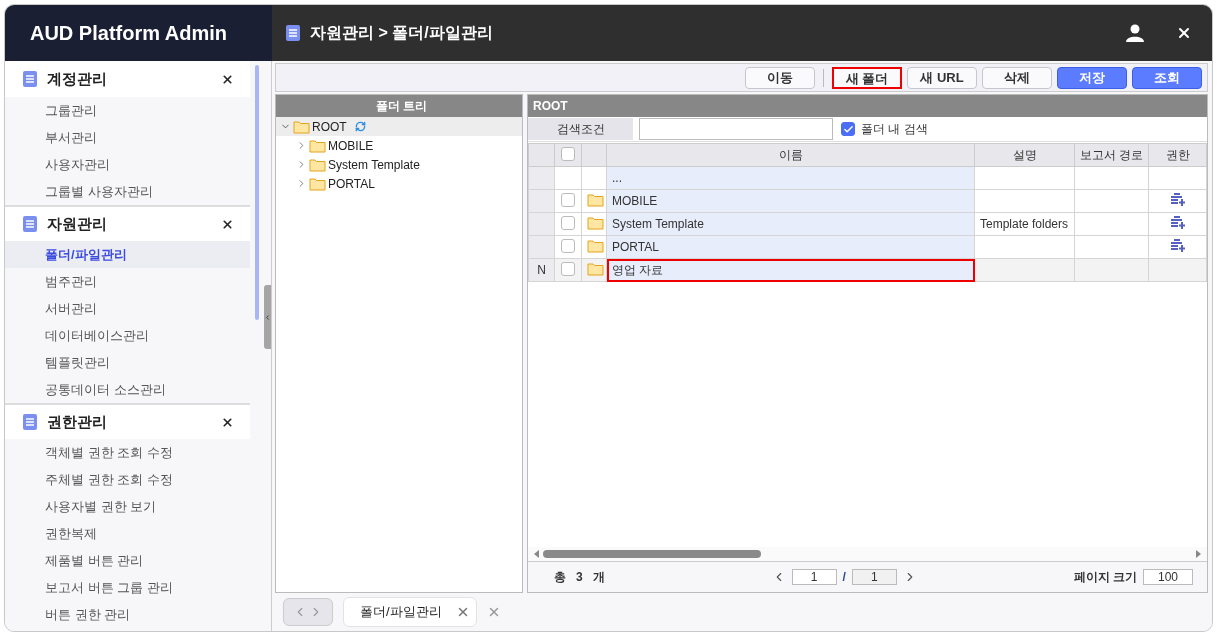 The image size is (1217, 636). What do you see at coordinates (77, 79) in the screenshot?
I see `section-title: 계정관리` at bounding box center [77, 79].